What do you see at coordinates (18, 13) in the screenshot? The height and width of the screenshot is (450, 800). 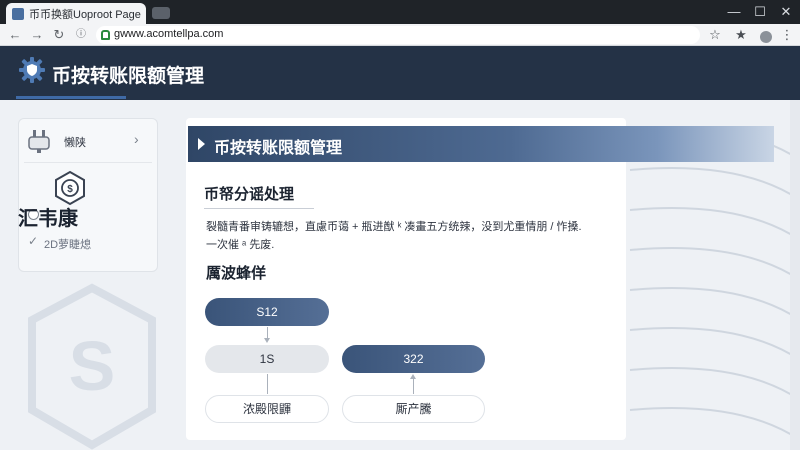 I see `page-favicon-icon` at bounding box center [18, 13].